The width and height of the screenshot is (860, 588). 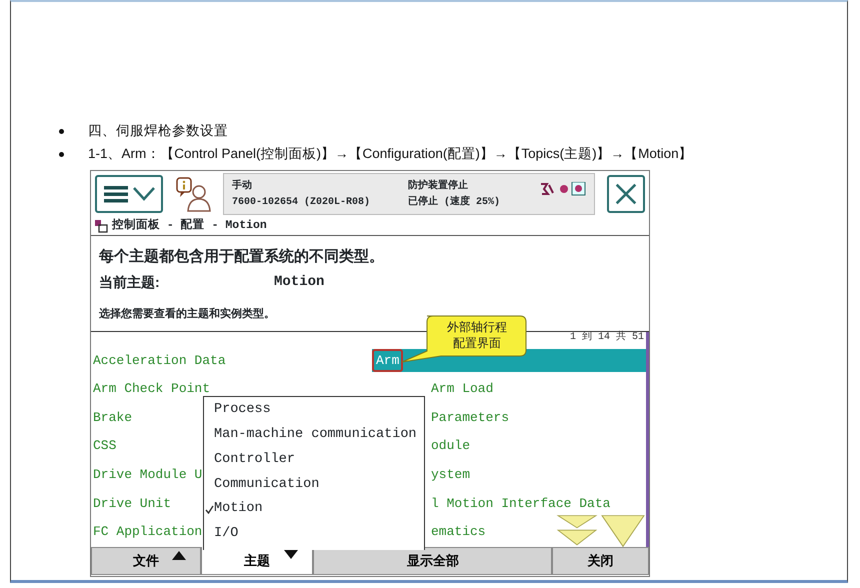 What do you see at coordinates (462, 389) in the screenshot?
I see `list-item: Arm Load` at bounding box center [462, 389].